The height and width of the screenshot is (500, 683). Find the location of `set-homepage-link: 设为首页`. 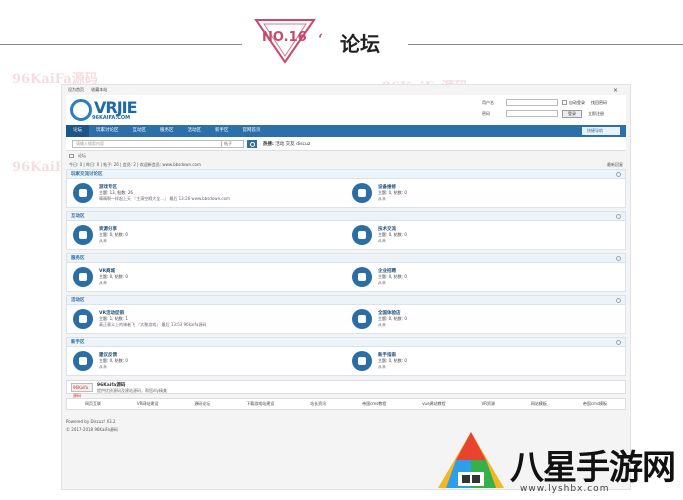

set-homepage-link: 设为首页 is located at coordinates (76, 89).